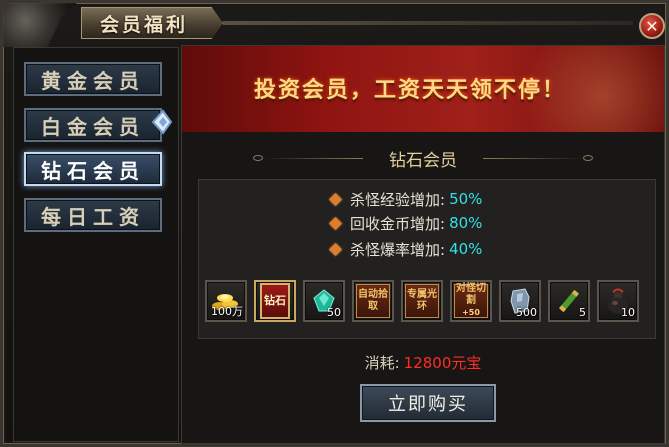 The height and width of the screenshot is (447, 669). What do you see at coordinates (428, 403) in the screenshot?
I see `buy-now-button: 立即购买` at bounding box center [428, 403].